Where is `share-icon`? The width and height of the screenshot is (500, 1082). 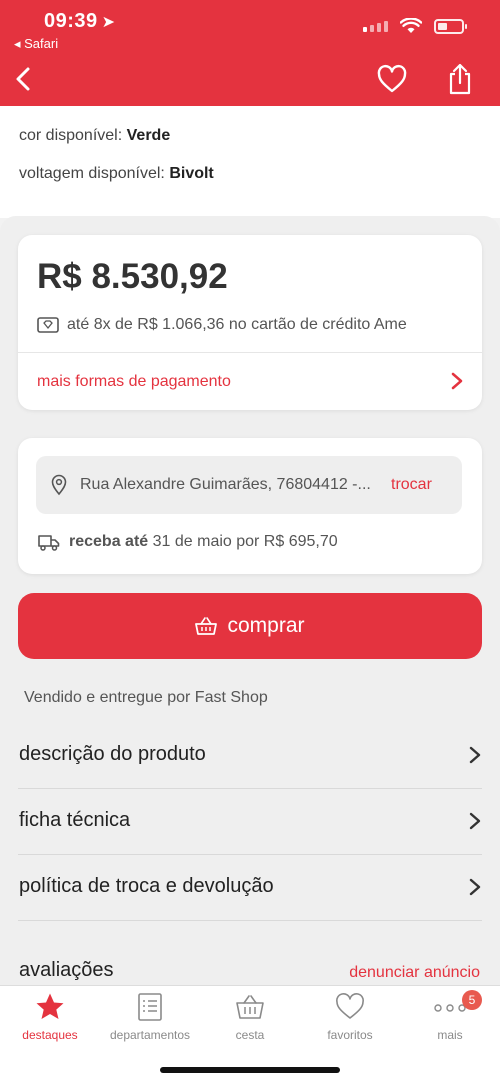 share-icon is located at coordinates (460, 79).